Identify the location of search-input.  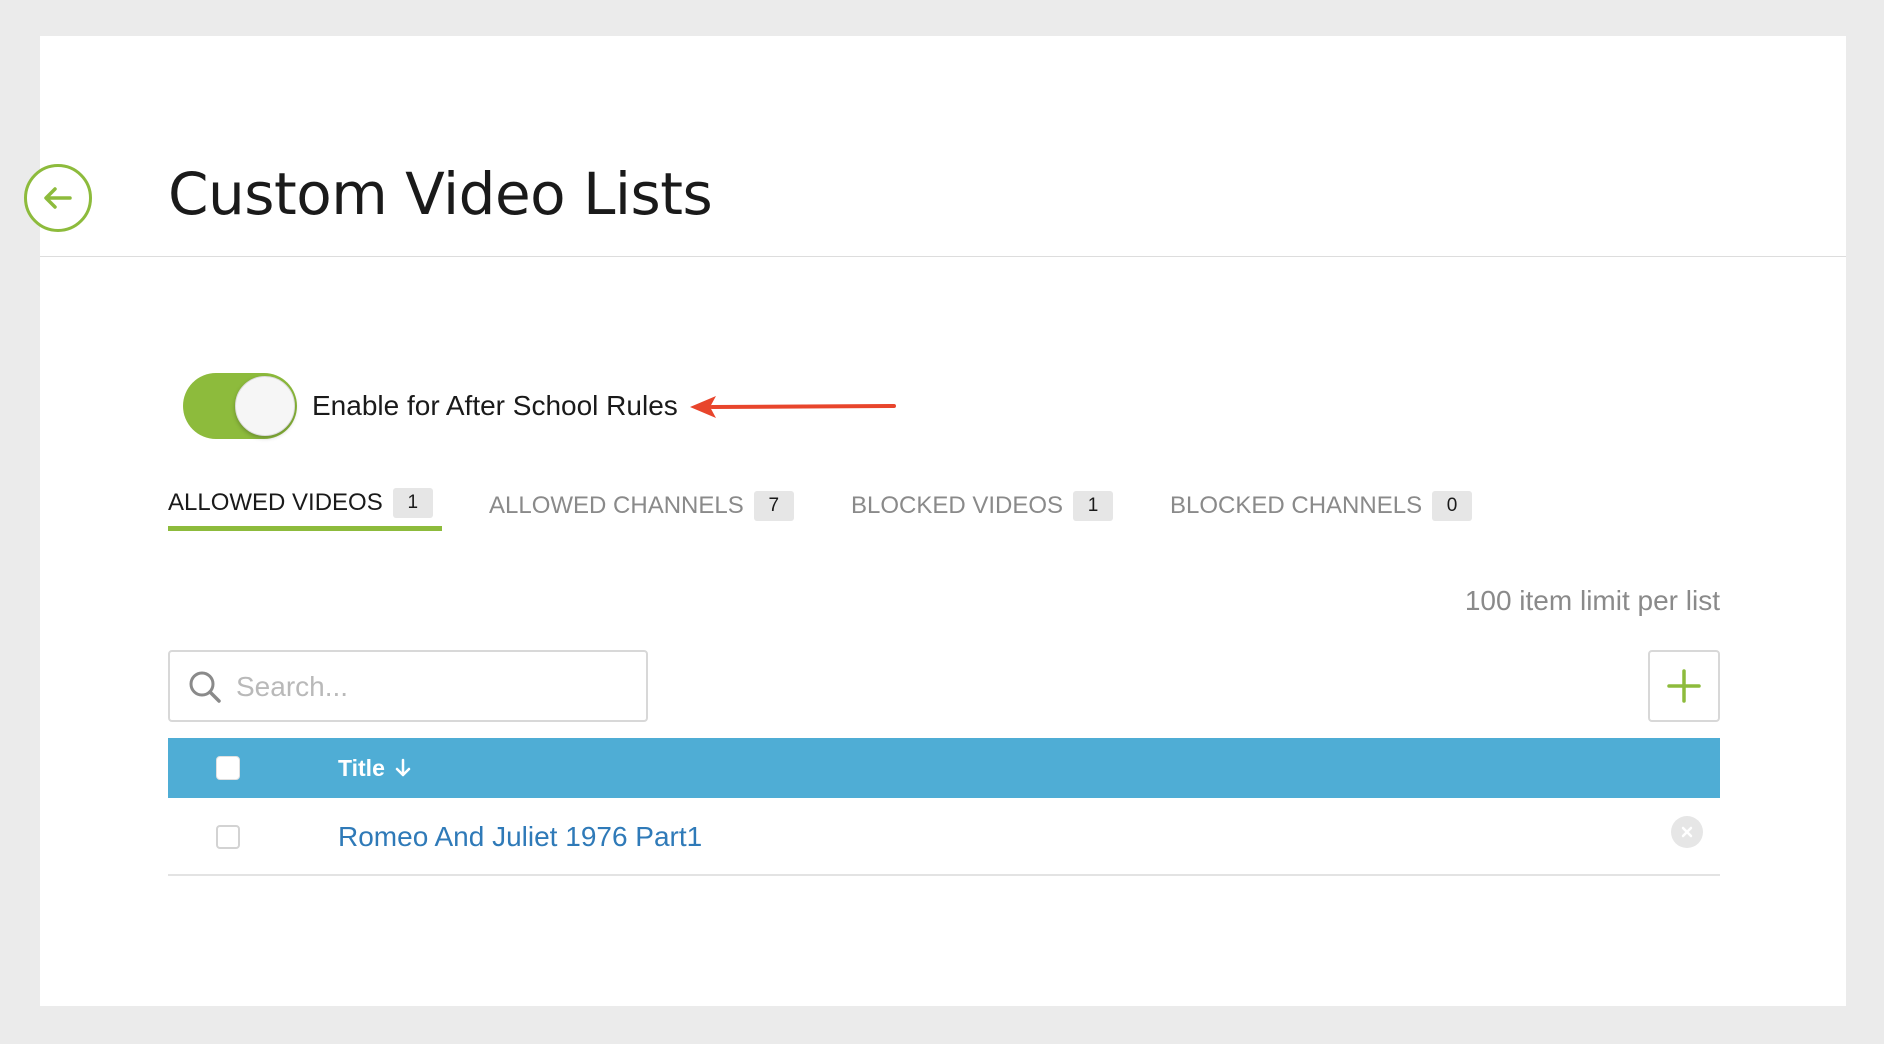
(436, 687).